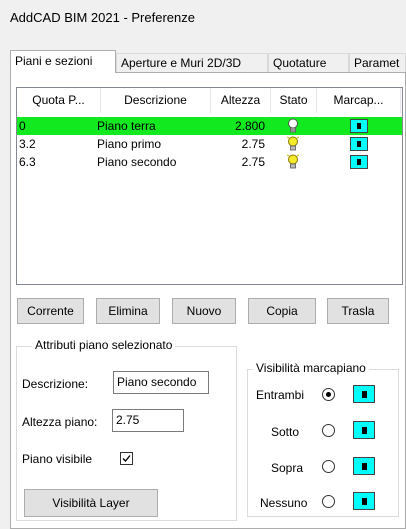 Image resolution: width=406 pixels, height=529 pixels. I want to click on marcapiano-sopra-icon, so click(364, 466).